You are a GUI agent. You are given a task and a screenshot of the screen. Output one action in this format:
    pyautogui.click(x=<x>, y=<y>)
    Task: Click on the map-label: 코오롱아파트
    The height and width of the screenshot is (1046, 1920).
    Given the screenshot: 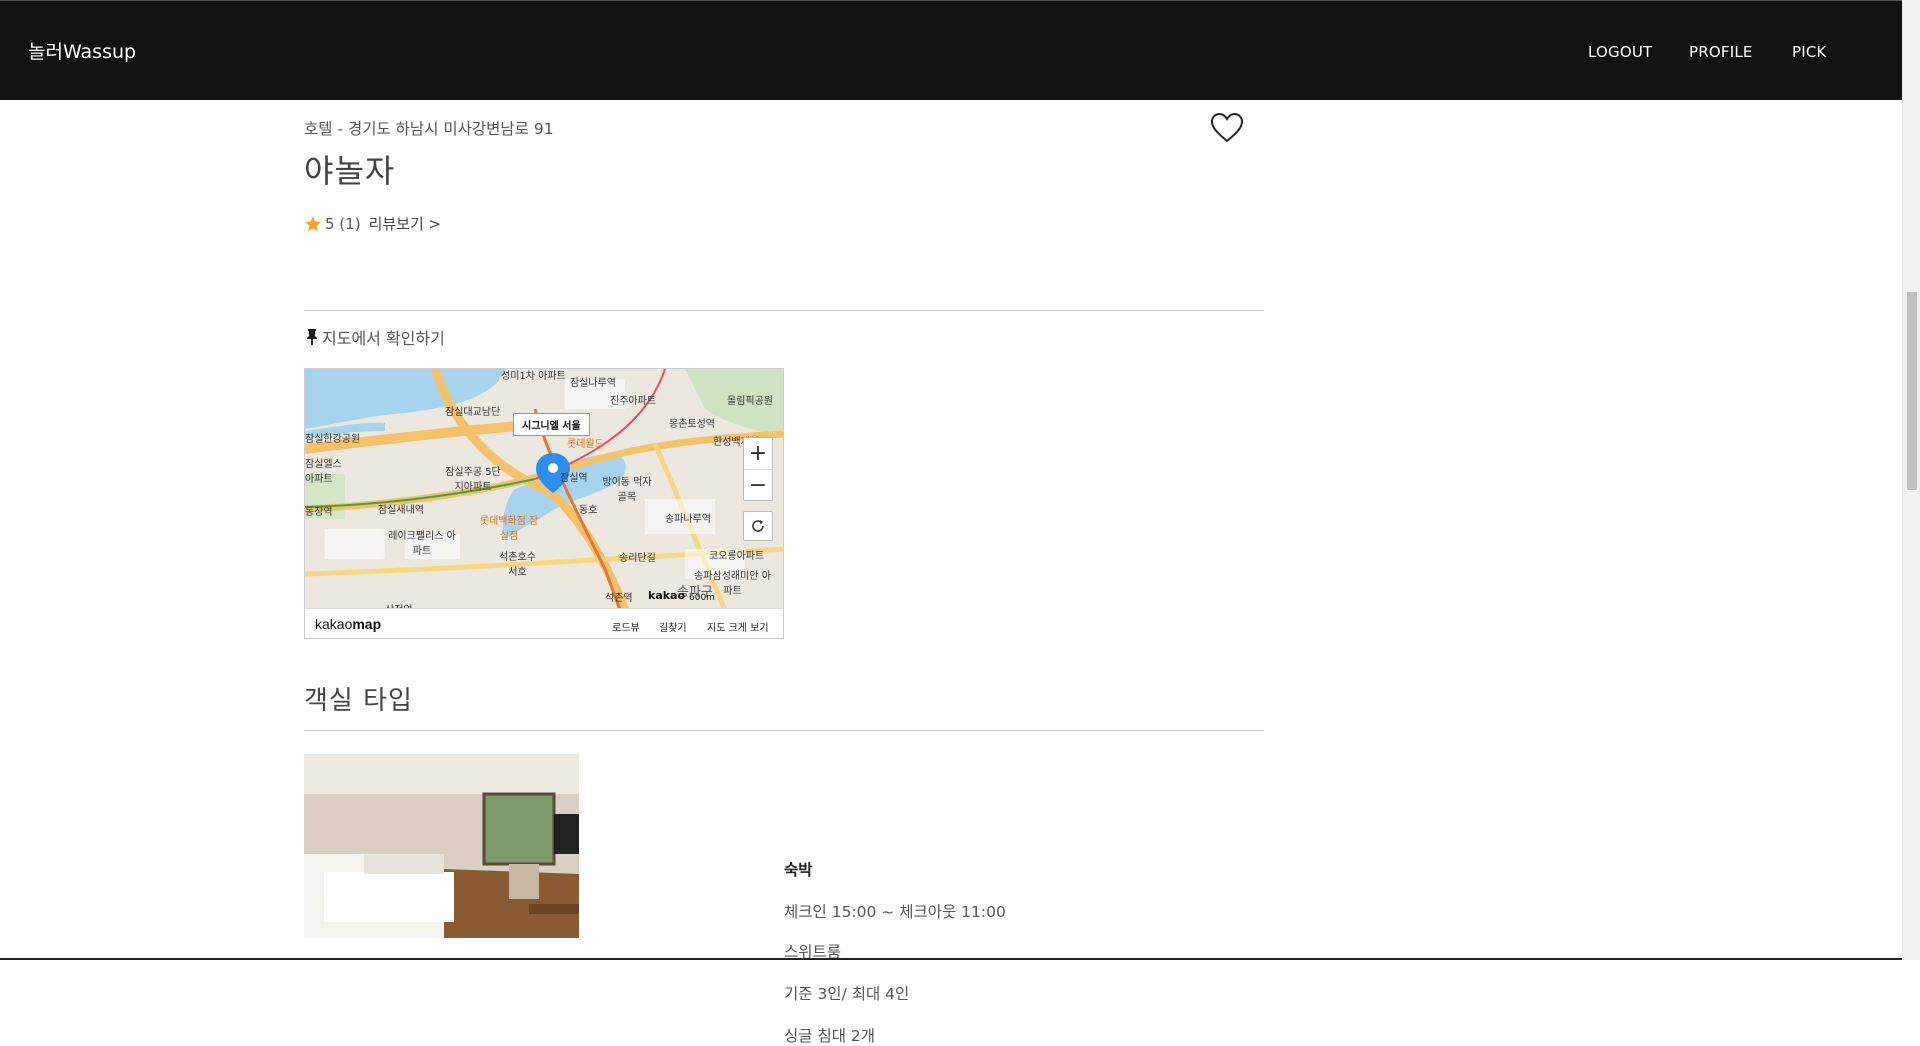 What is the action you would take?
    pyautogui.click(x=737, y=556)
    